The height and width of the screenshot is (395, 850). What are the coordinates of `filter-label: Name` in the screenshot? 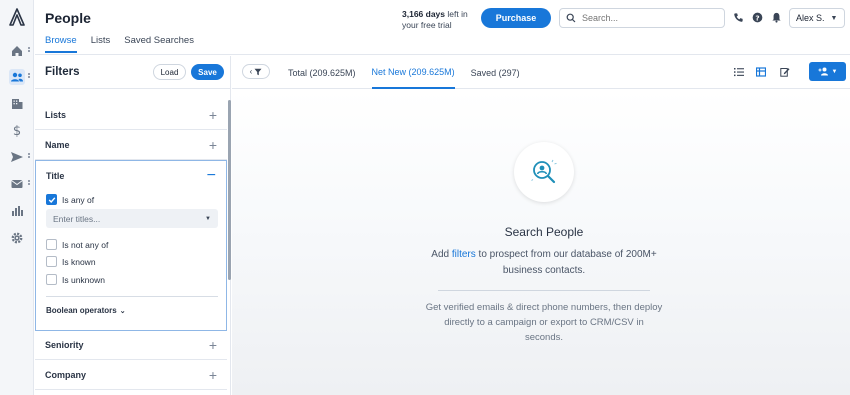 It's located at (57, 144).